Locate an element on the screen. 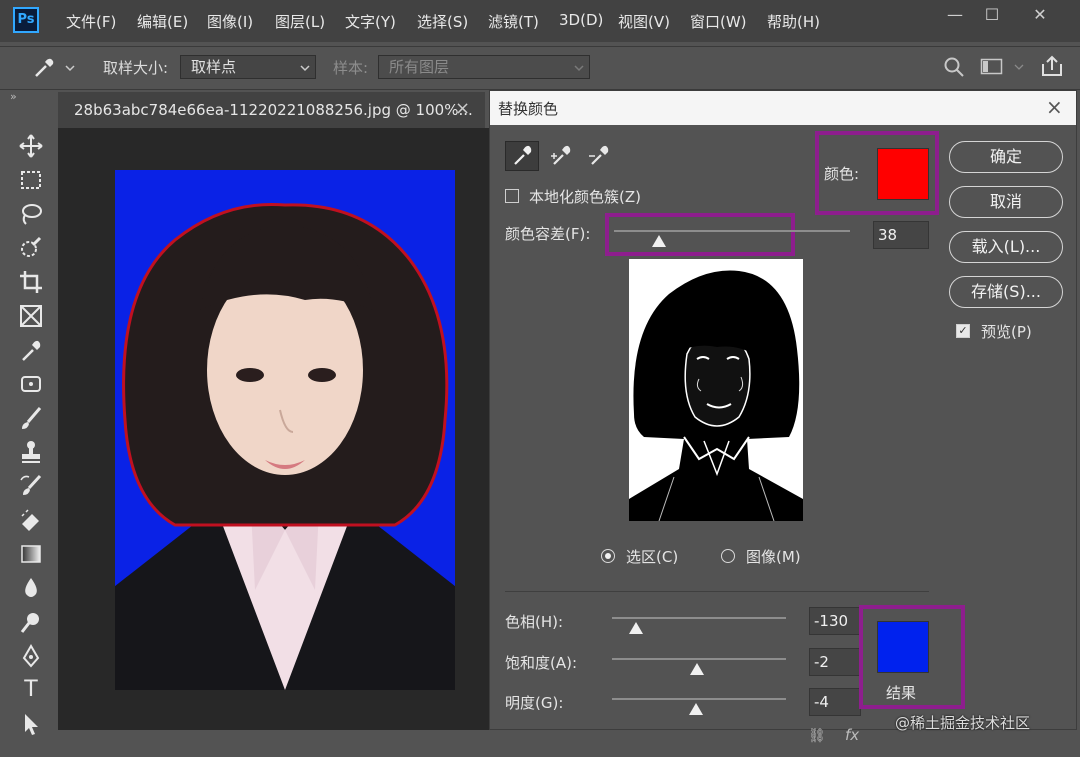 The height and width of the screenshot is (757, 1080). stamp-tool-icon is located at coordinates (31, 452).